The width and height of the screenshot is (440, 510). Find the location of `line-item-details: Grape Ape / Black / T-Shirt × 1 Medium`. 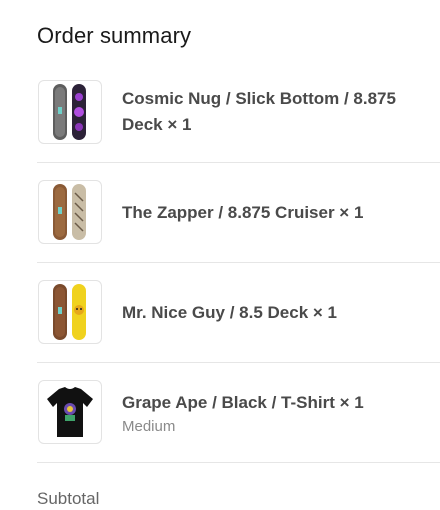

line-item-details: Grape Ape / Black / T-Shirt × 1 Medium is located at coordinates (277, 413).